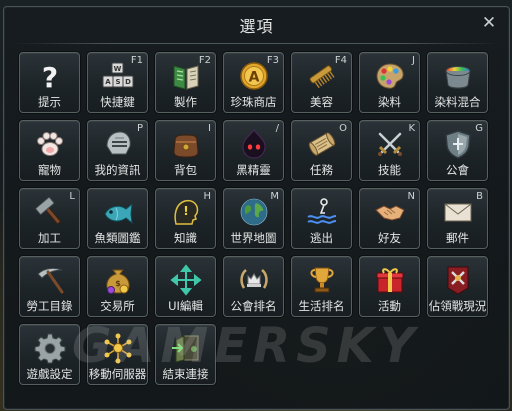  I want to click on hotkey-label: G, so click(479, 128).